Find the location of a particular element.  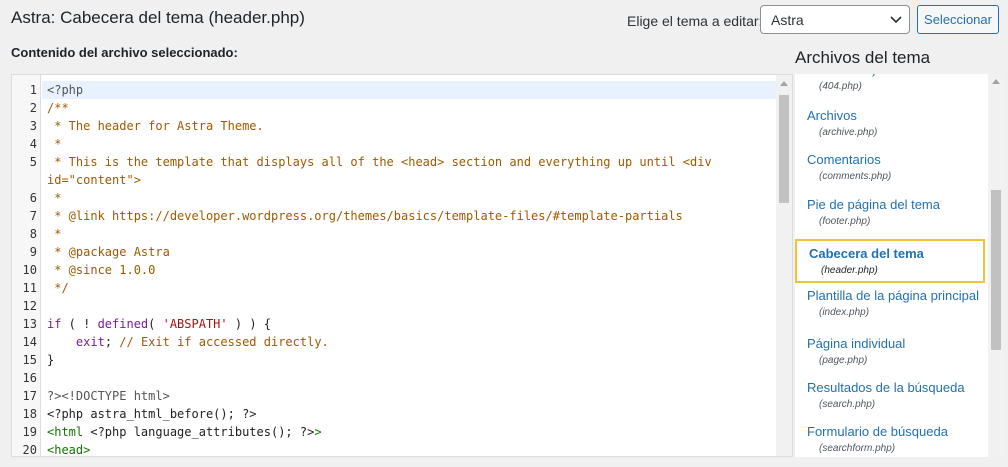

code-token: ) ) { is located at coordinates (249, 324).